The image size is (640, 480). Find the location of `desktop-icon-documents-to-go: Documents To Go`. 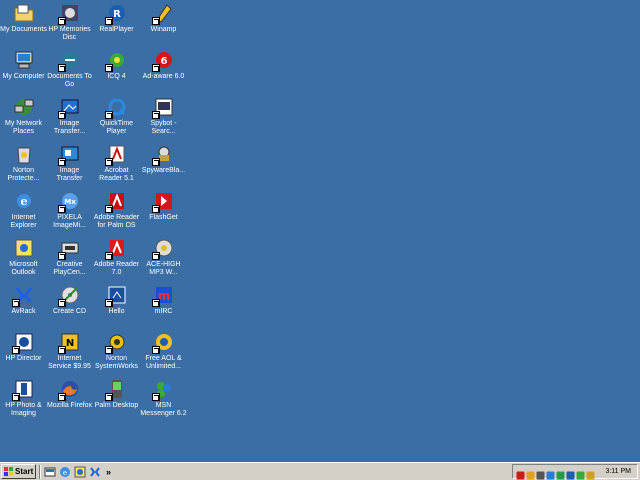

desktop-icon-documents-to-go: Documents To Go is located at coordinates (69, 72).